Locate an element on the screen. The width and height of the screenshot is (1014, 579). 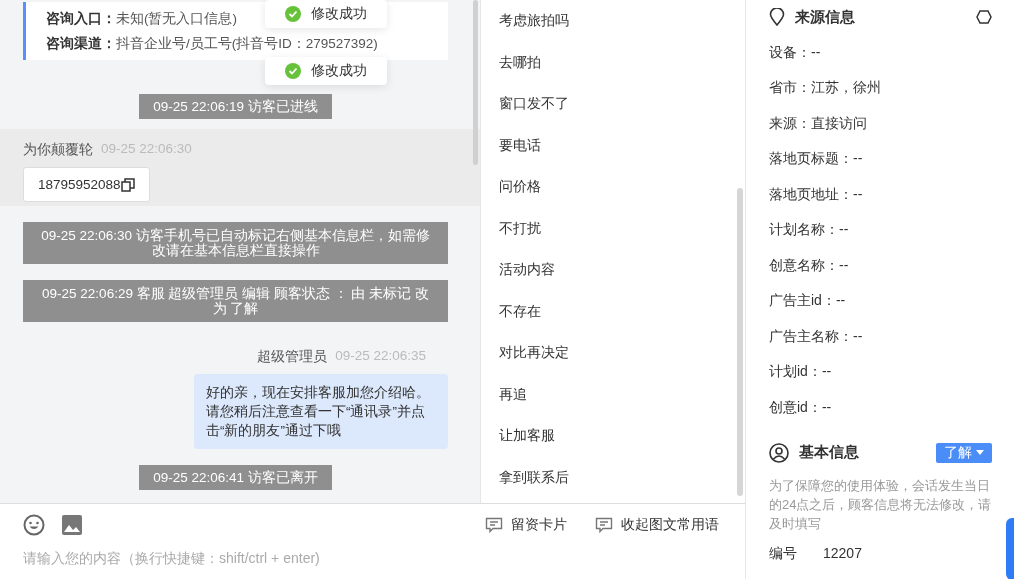
quick-reply-item: 对比再决定 is located at coordinates (613, 353).